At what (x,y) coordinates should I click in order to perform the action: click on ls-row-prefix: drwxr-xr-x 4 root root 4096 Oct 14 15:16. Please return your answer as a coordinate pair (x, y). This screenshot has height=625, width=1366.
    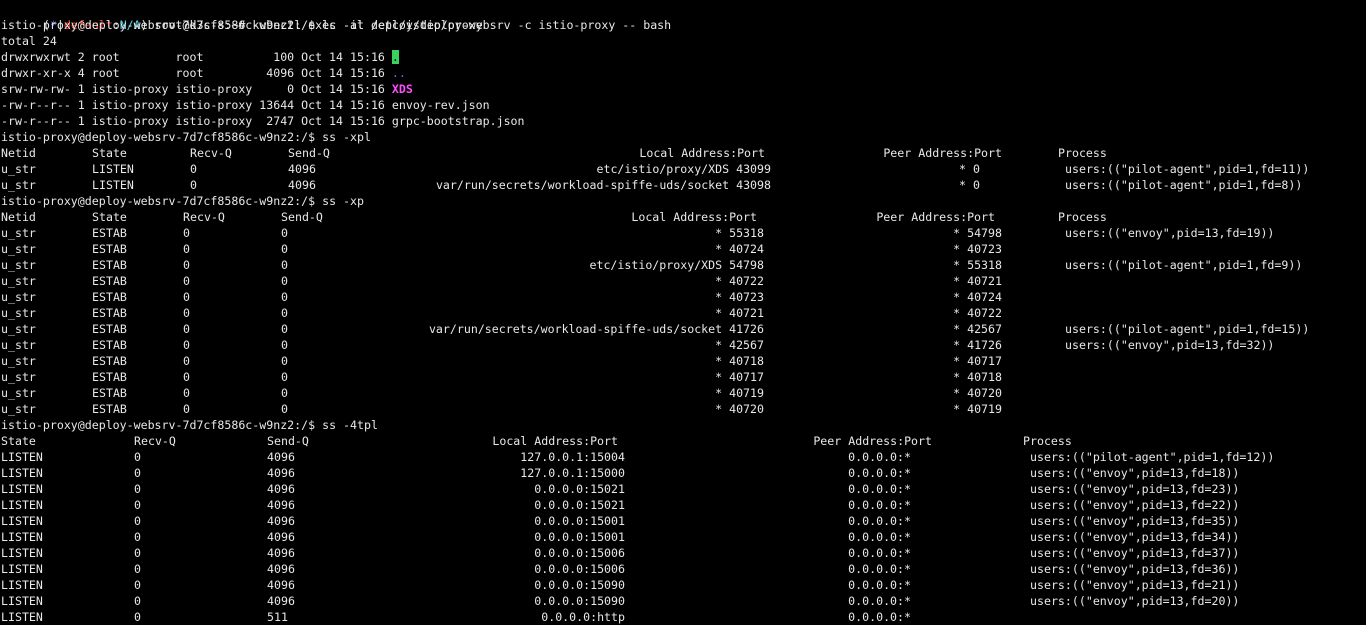
    Looking at the image, I should click on (196, 73).